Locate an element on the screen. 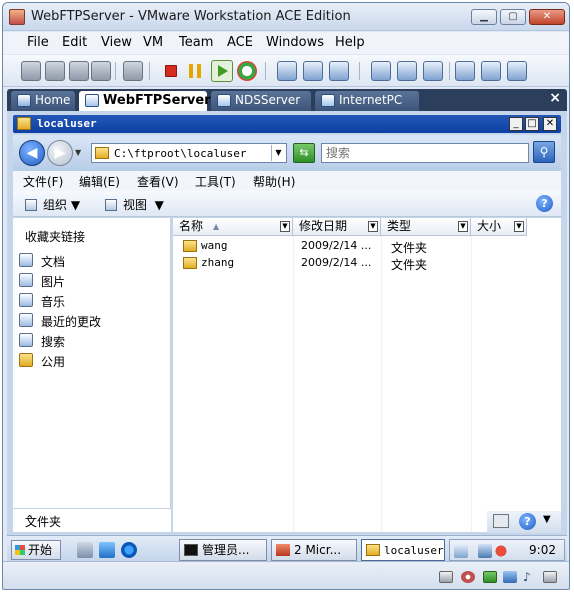 This screenshot has width=574, height=595. play-icon is located at coordinates (222, 71).